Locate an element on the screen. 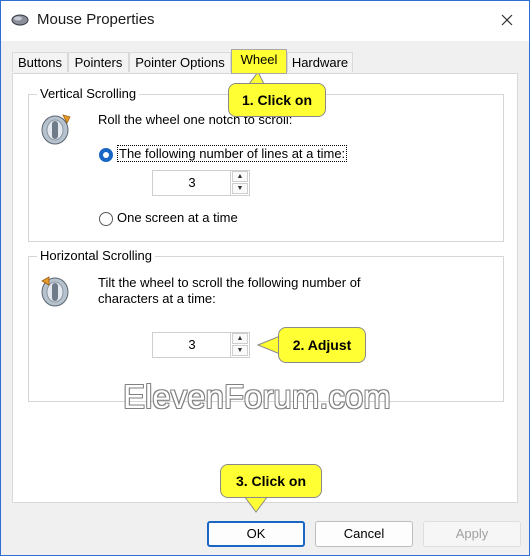  cancel-button: Cancel is located at coordinates (364, 534).